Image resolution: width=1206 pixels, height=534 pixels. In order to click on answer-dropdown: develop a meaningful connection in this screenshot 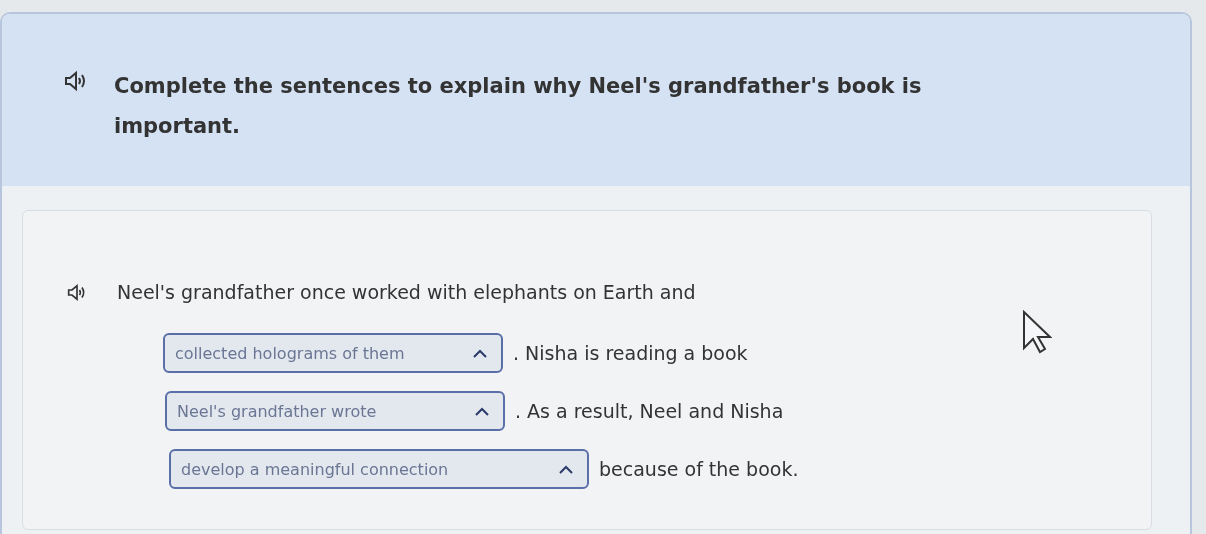, I will do `click(379, 469)`.